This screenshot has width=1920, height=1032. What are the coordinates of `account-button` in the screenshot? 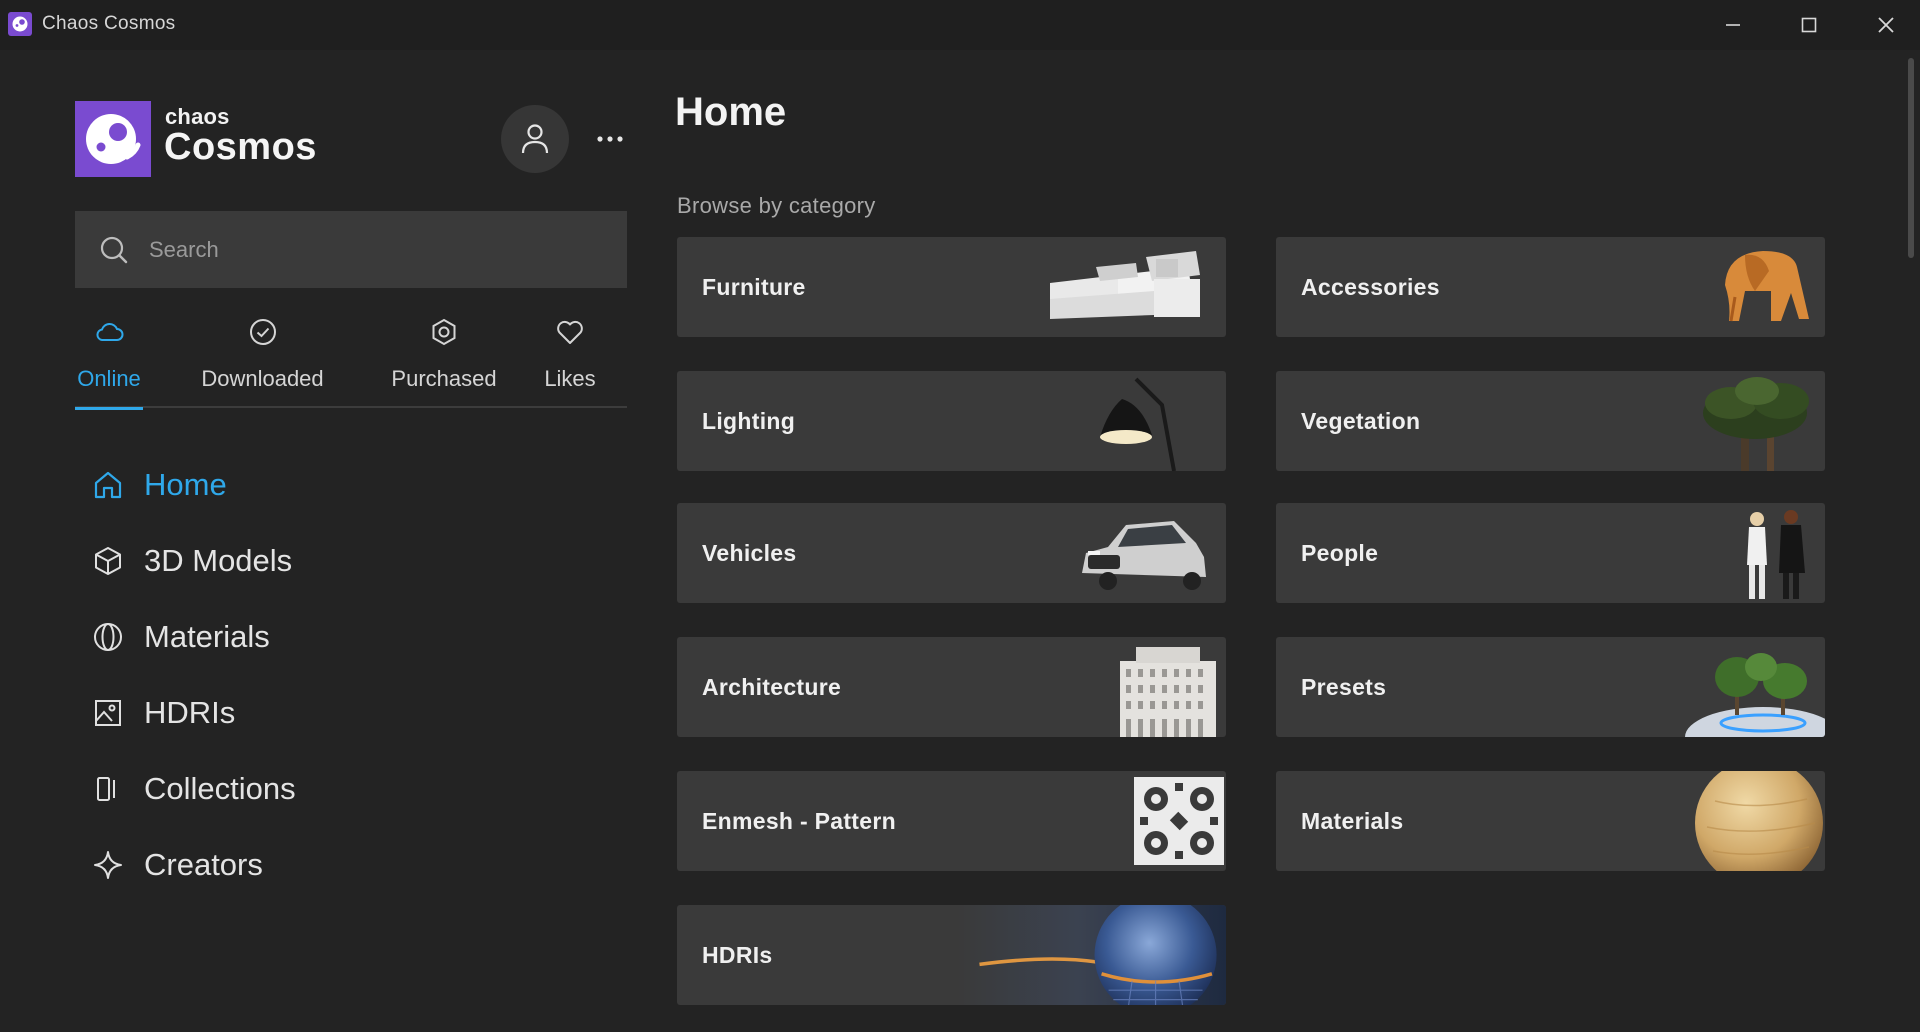 It's located at (535, 139).